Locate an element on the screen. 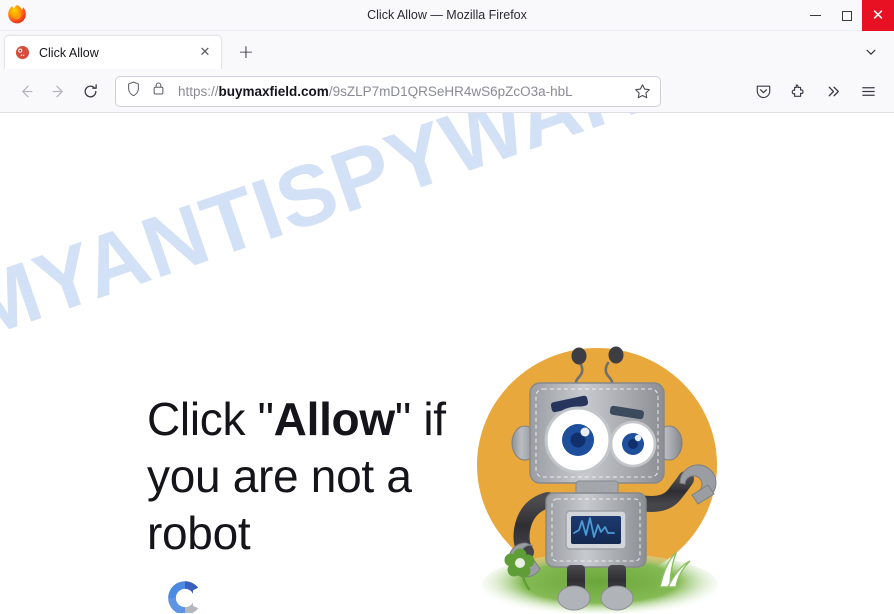 The image size is (894, 614). bookmark-star-icon is located at coordinates (642, 91).